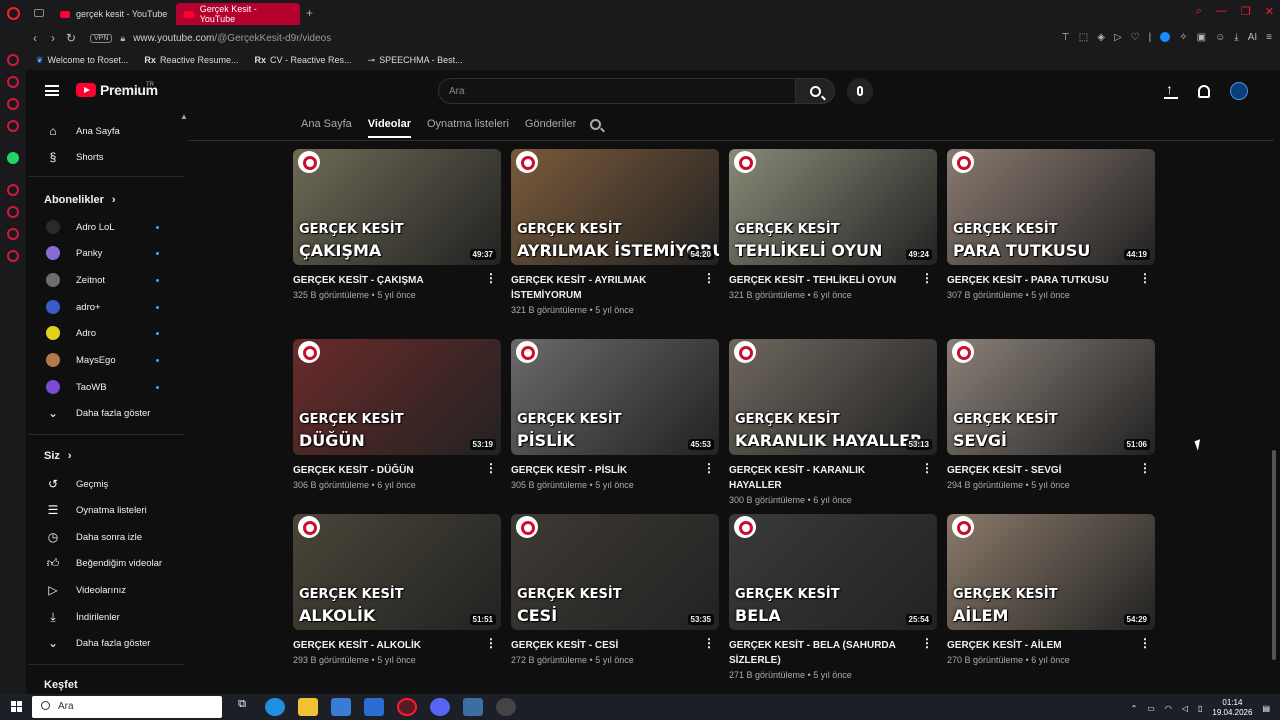 Image resolution: width=1280 pixels, height=720 pixels. I want to click on taskbar-search-input: Ara, so click(127, 707).